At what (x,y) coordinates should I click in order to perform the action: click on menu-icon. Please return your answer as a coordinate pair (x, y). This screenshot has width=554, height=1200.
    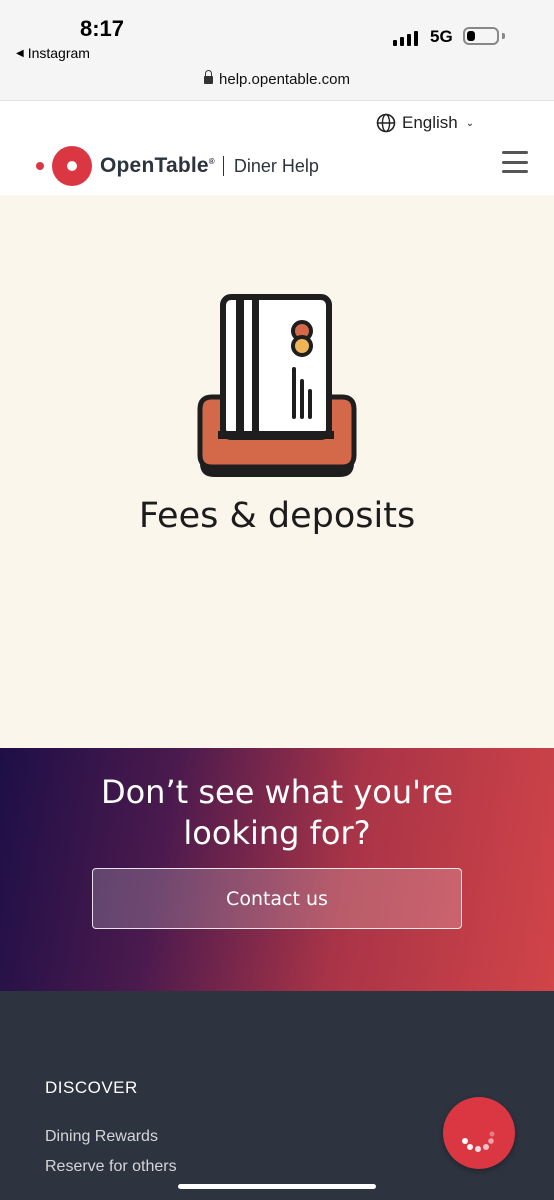
    Looking at the image, I should click on (515, 162).